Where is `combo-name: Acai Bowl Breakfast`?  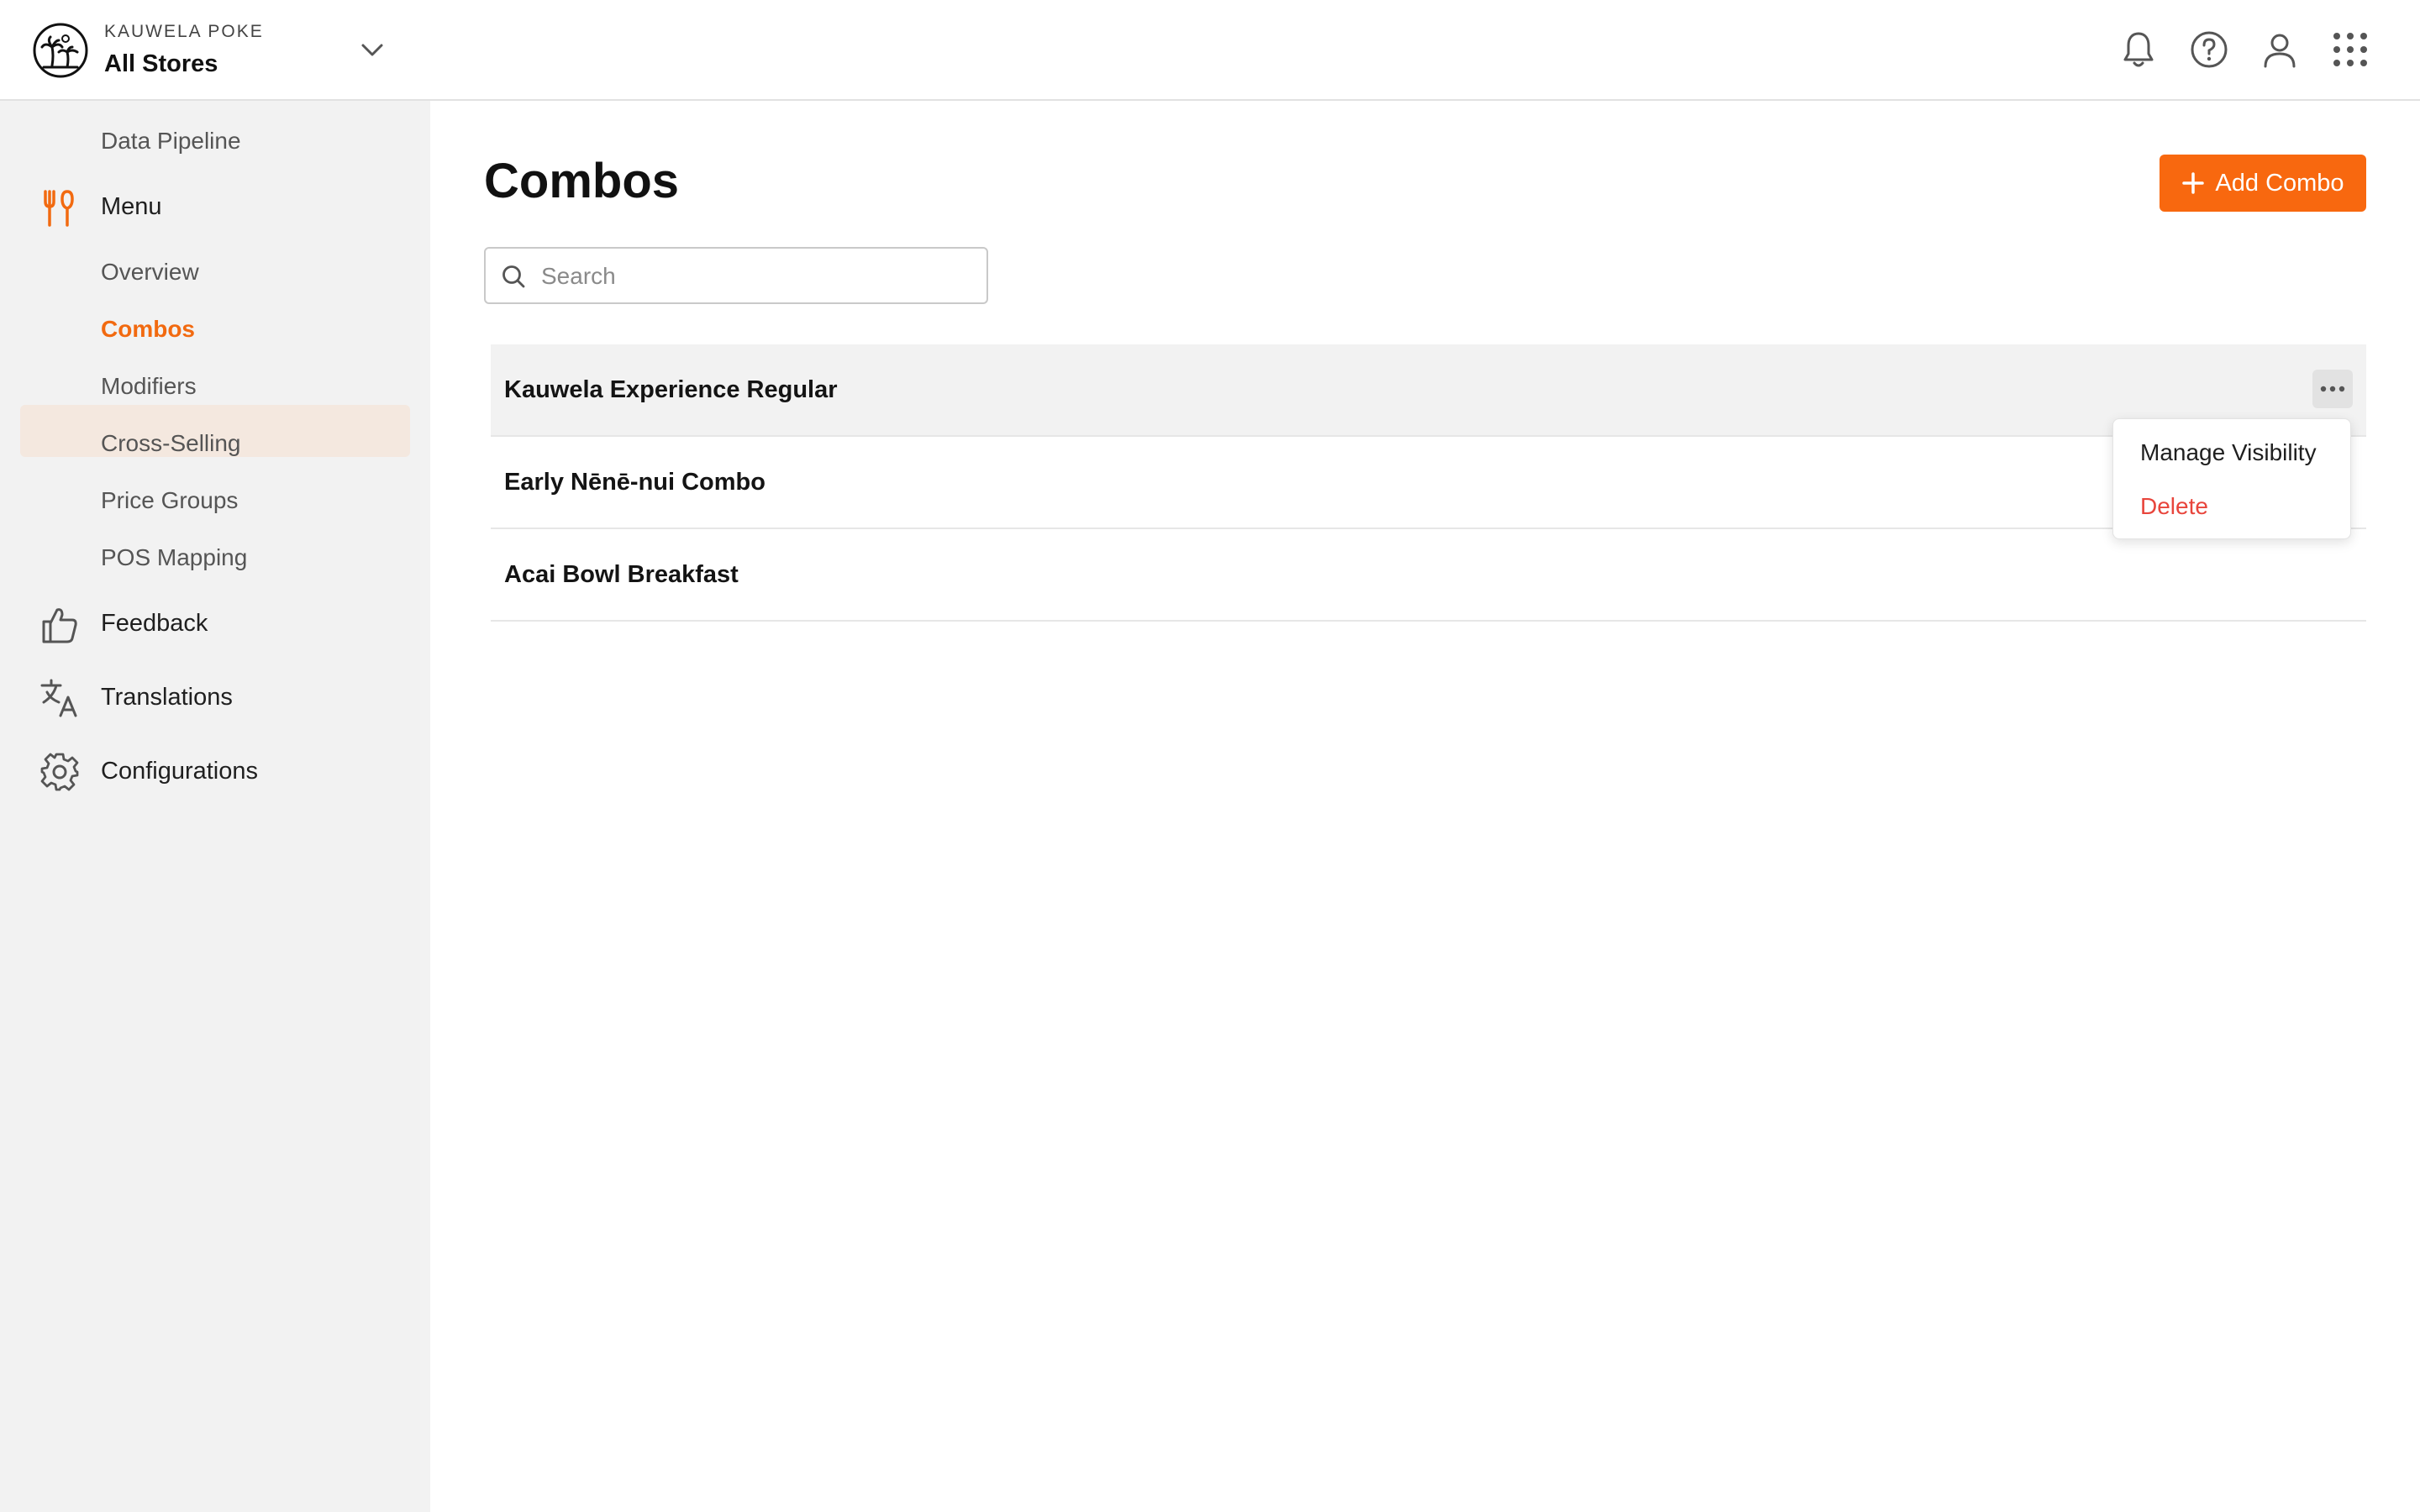
combo-name: Acai Bowl Breakfast is located at coordinates (621, 574).